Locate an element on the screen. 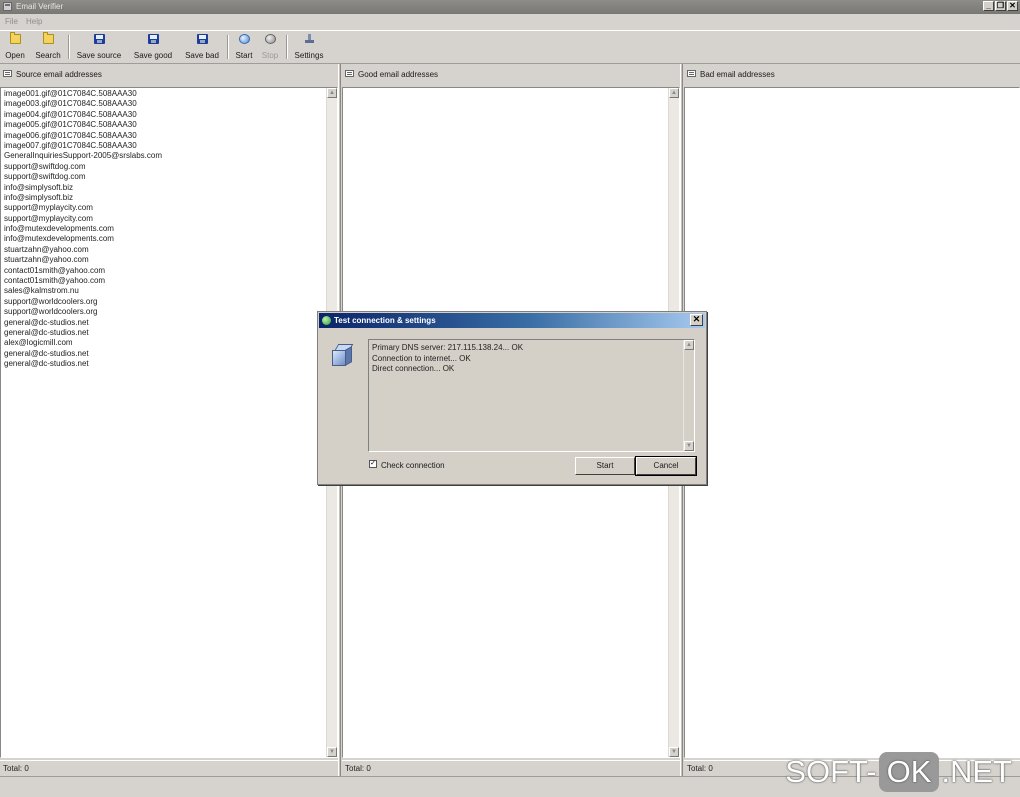 This screenshot has height=797, width=1020. dialog-start-button: Start is located at coordinates (605, 466).